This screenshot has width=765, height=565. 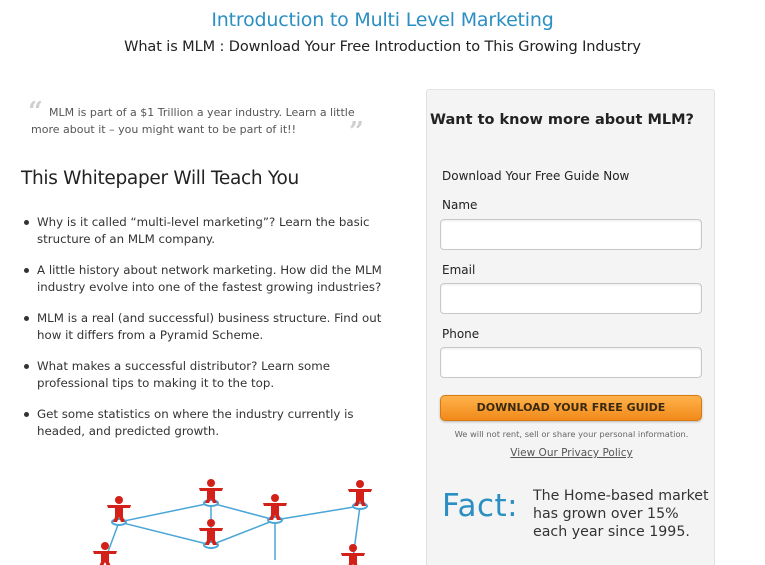 What do you see at coordinates (536, 176) in the screenshot?
I see `form-subheading: Download Your Free Guide Now` at bounding box center [536, 176].